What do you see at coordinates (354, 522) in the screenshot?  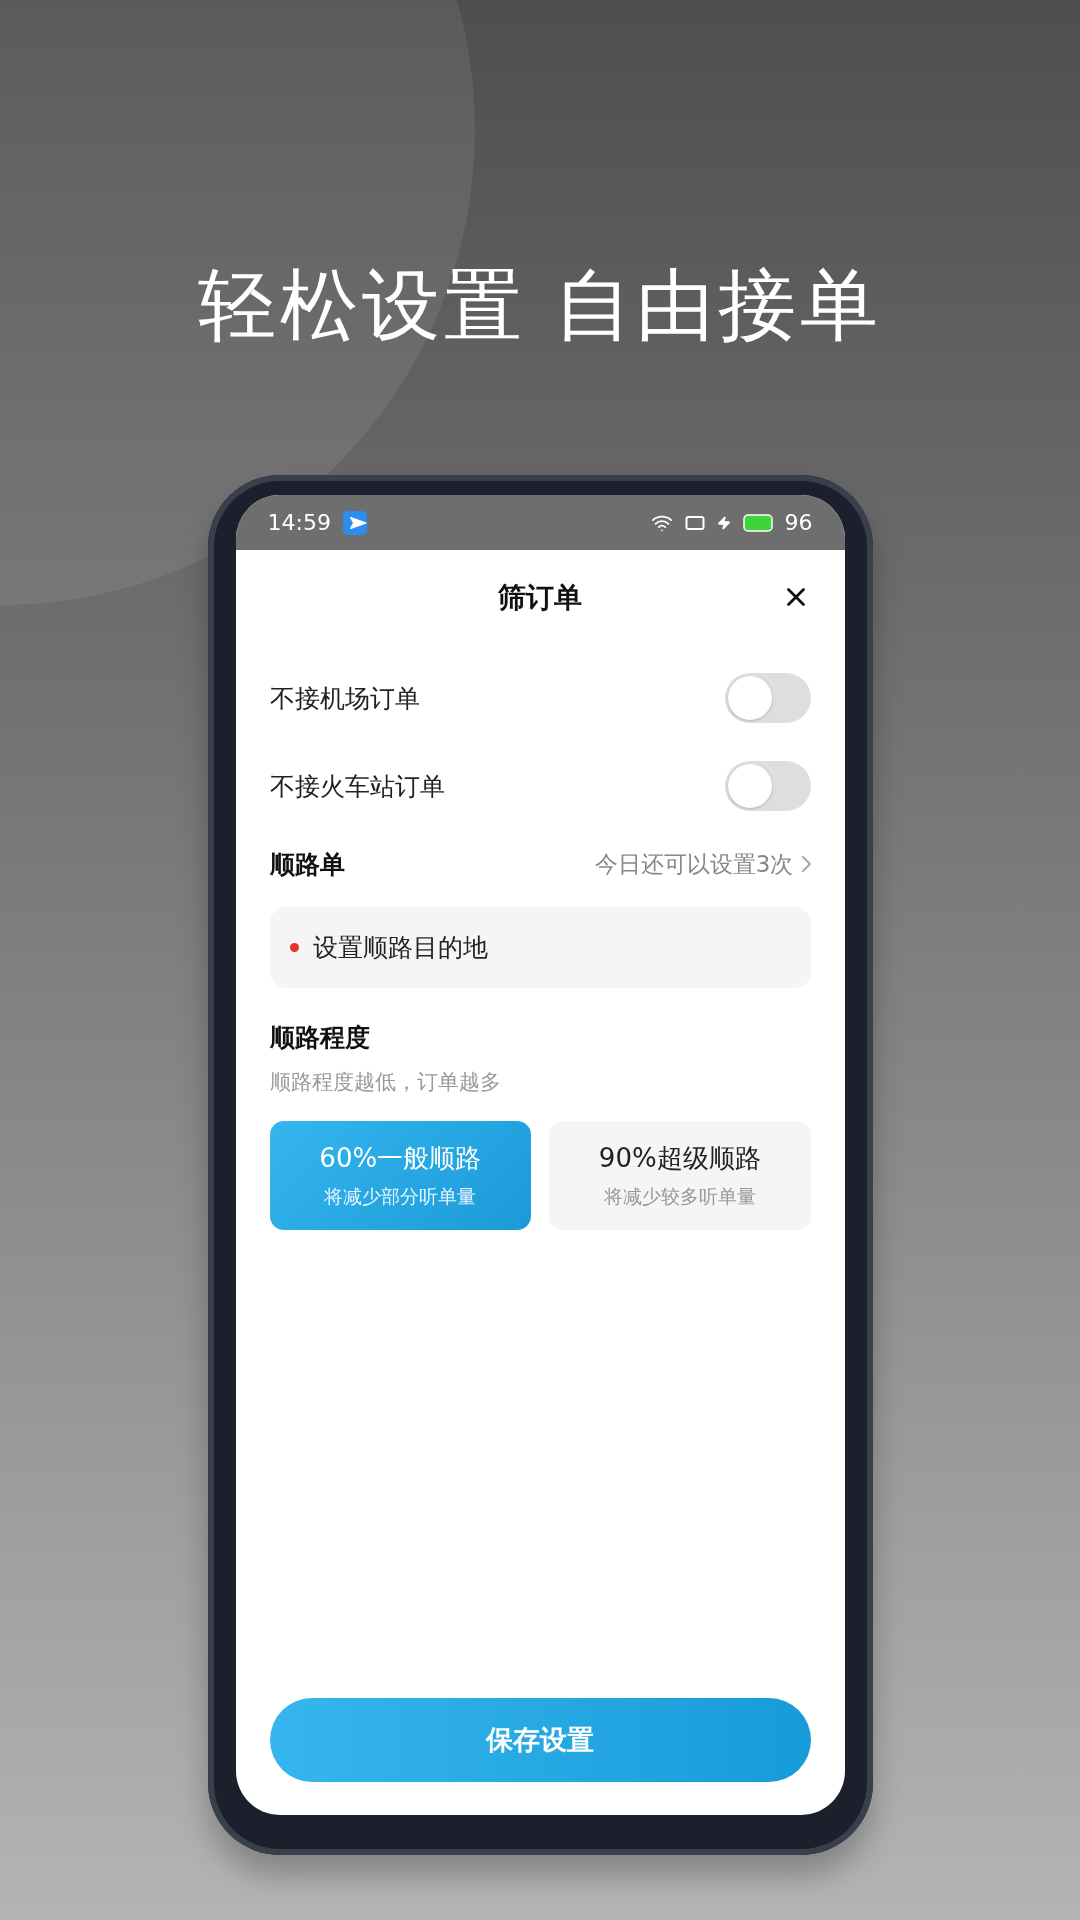 I see `location-icon` at bounding box center [354, 522].